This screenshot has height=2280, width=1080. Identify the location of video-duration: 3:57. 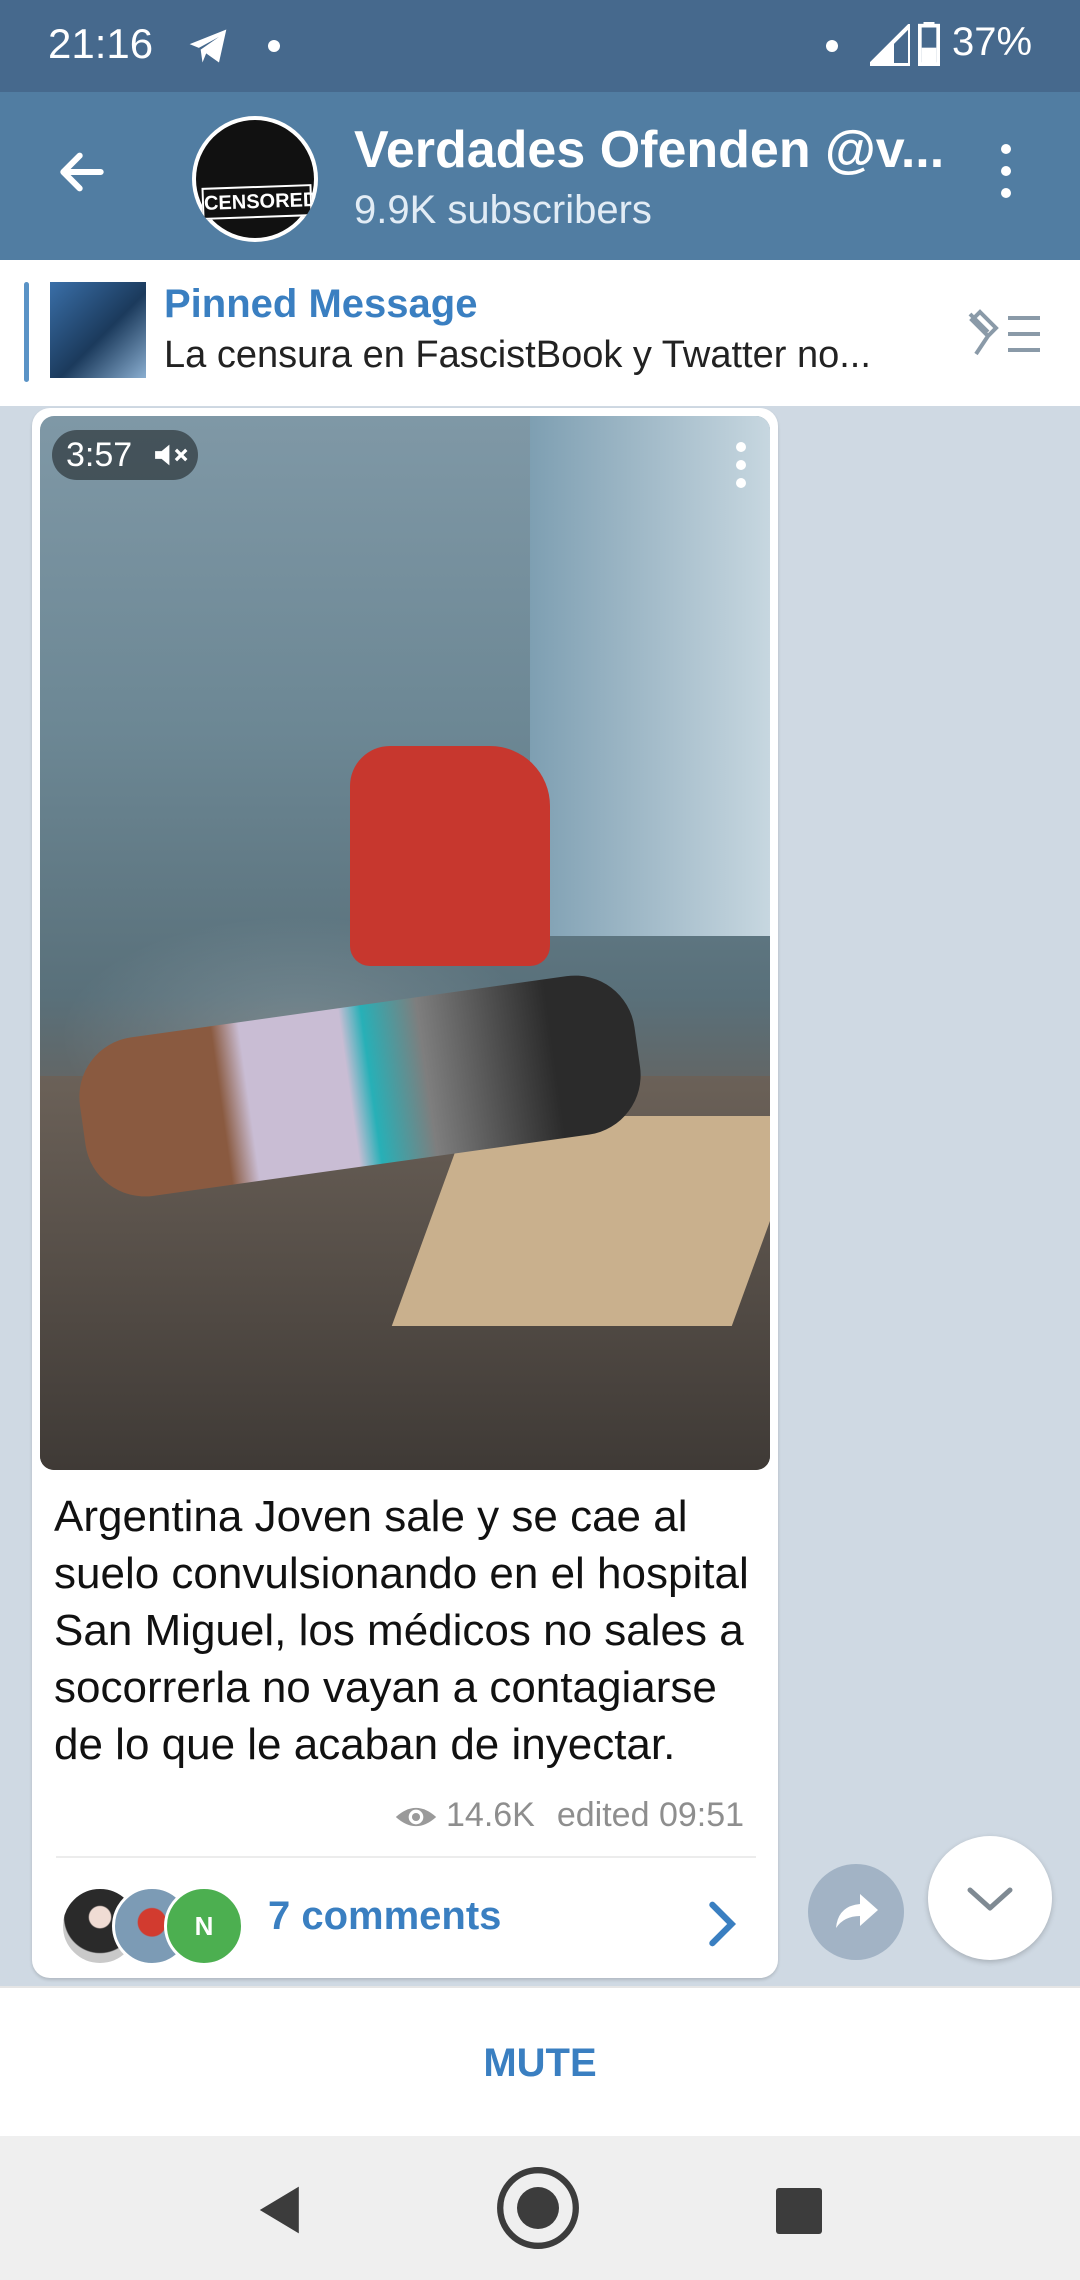
(99, 455).